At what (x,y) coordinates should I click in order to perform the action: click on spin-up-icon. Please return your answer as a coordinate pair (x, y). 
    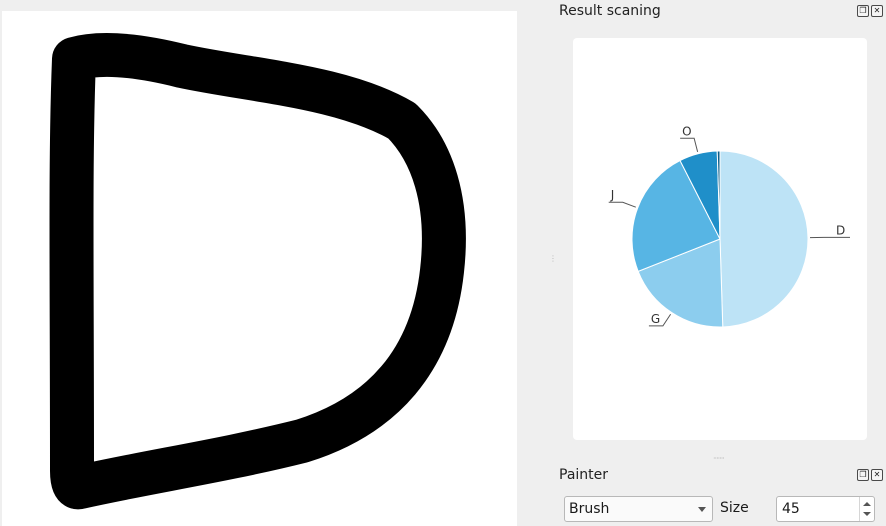
    Looking at the image, I should click on (867, 504).